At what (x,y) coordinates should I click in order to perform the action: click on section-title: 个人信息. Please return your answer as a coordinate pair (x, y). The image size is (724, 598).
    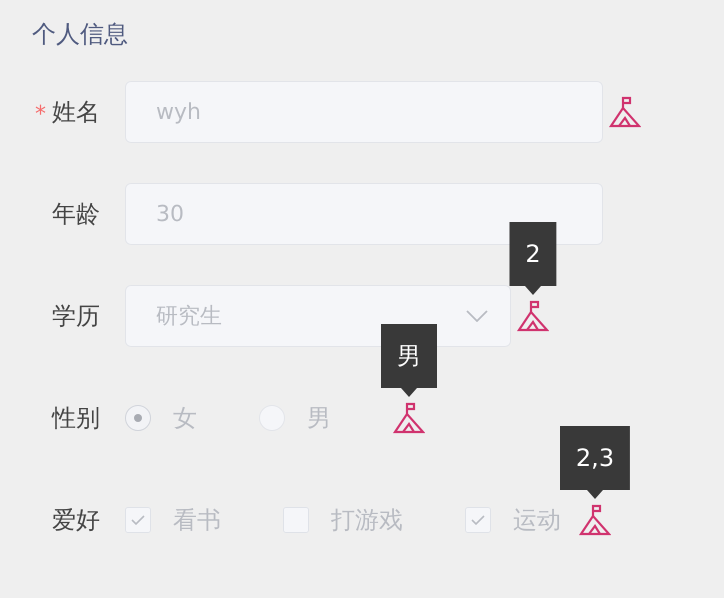
    Looking at the image, I should click on (80, 34).